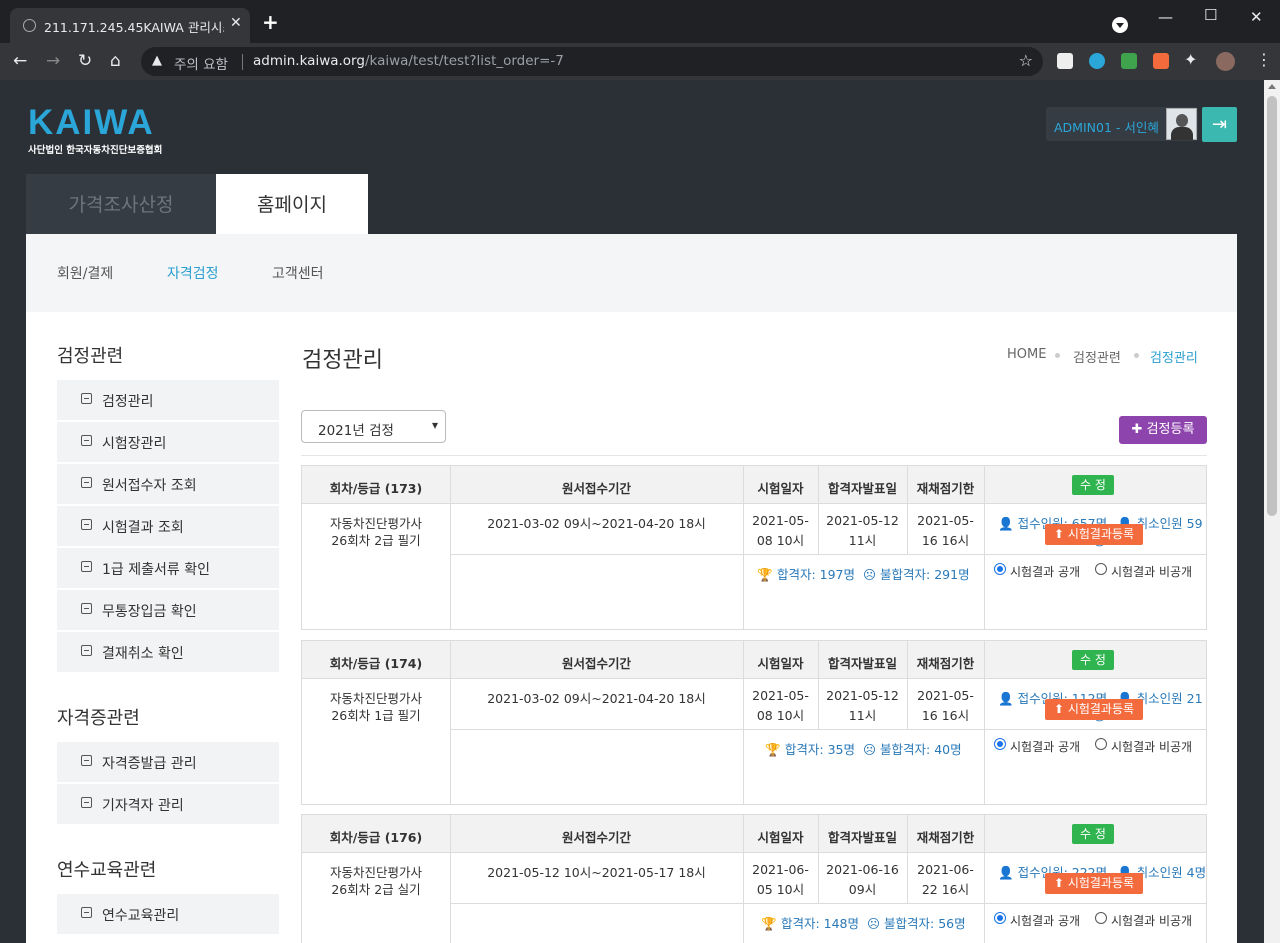 The width and height of the screenshot is (1280, 943). I want to click on maximize-icon: ☐, so click(1210, 15).